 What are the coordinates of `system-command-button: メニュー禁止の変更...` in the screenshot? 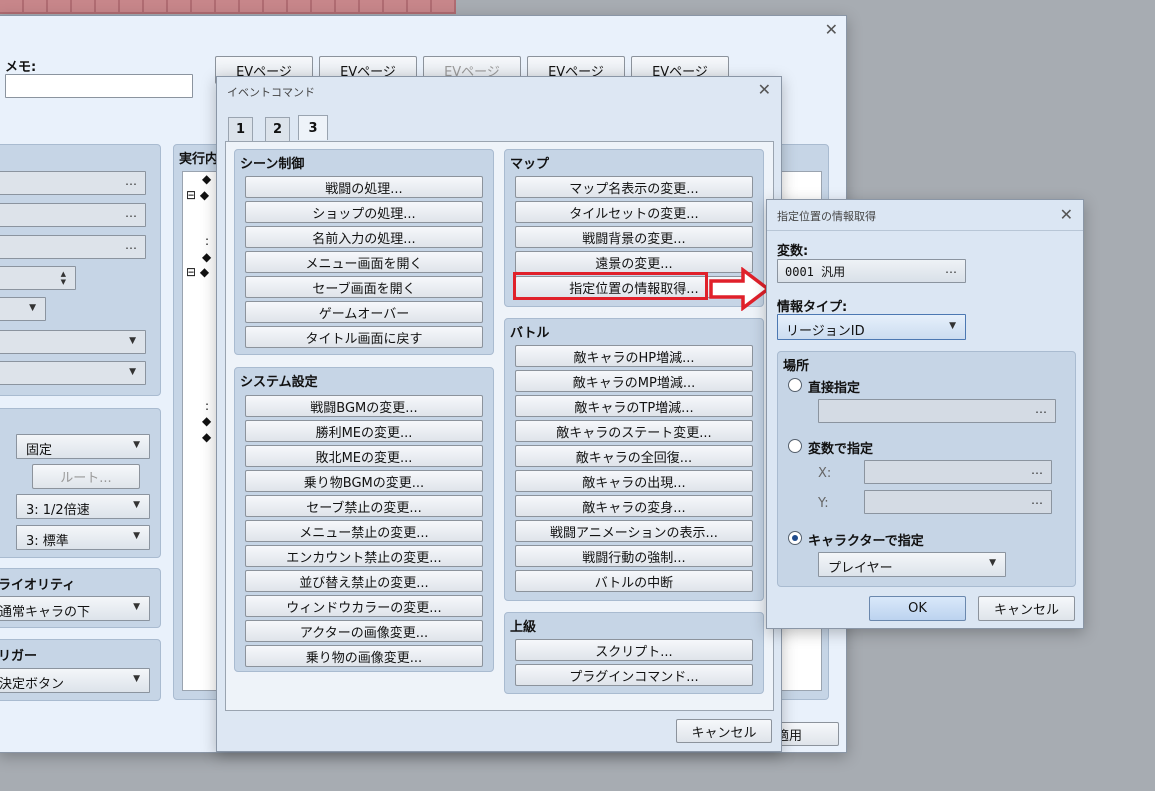 It's located at (364, 531).